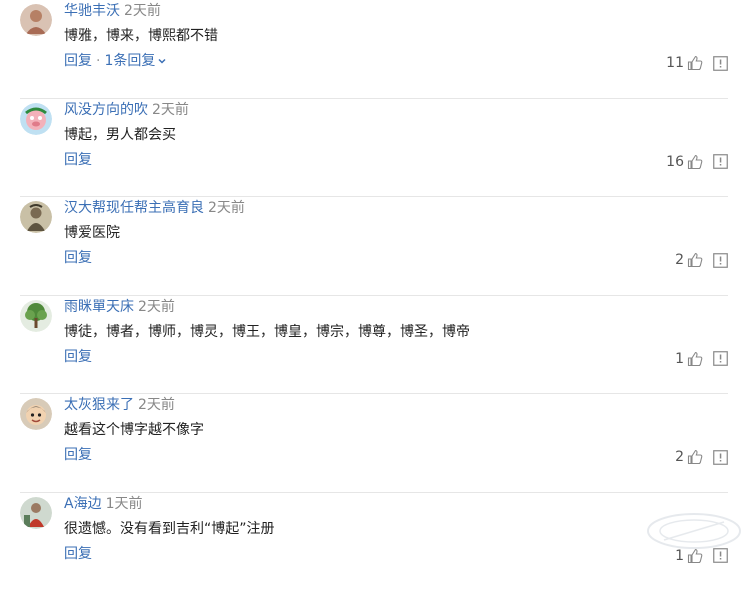 The image size is (750, 591). Describe the element at coordinates (679, 359) in the screenshot. I see `like-count: 1` at that location.